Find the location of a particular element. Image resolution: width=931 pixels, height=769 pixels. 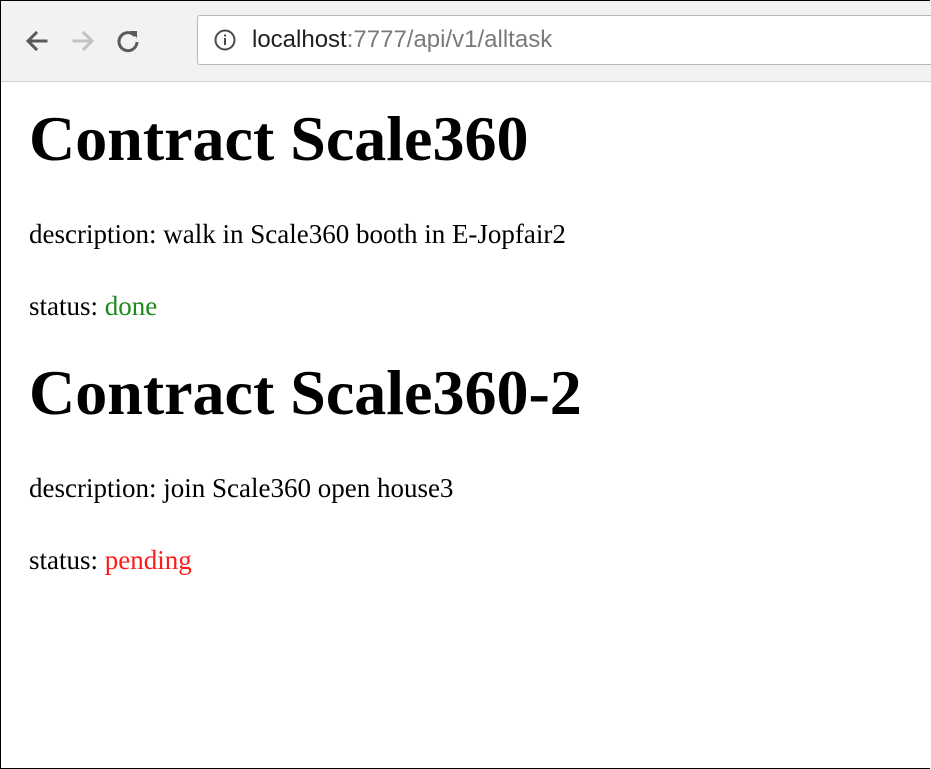

task-status: status: pending is located at coordinates (479, 560).